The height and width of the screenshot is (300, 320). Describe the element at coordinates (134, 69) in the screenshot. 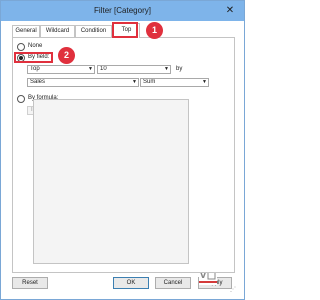

I see `by-field-count-select: 10 ▼` at that location.